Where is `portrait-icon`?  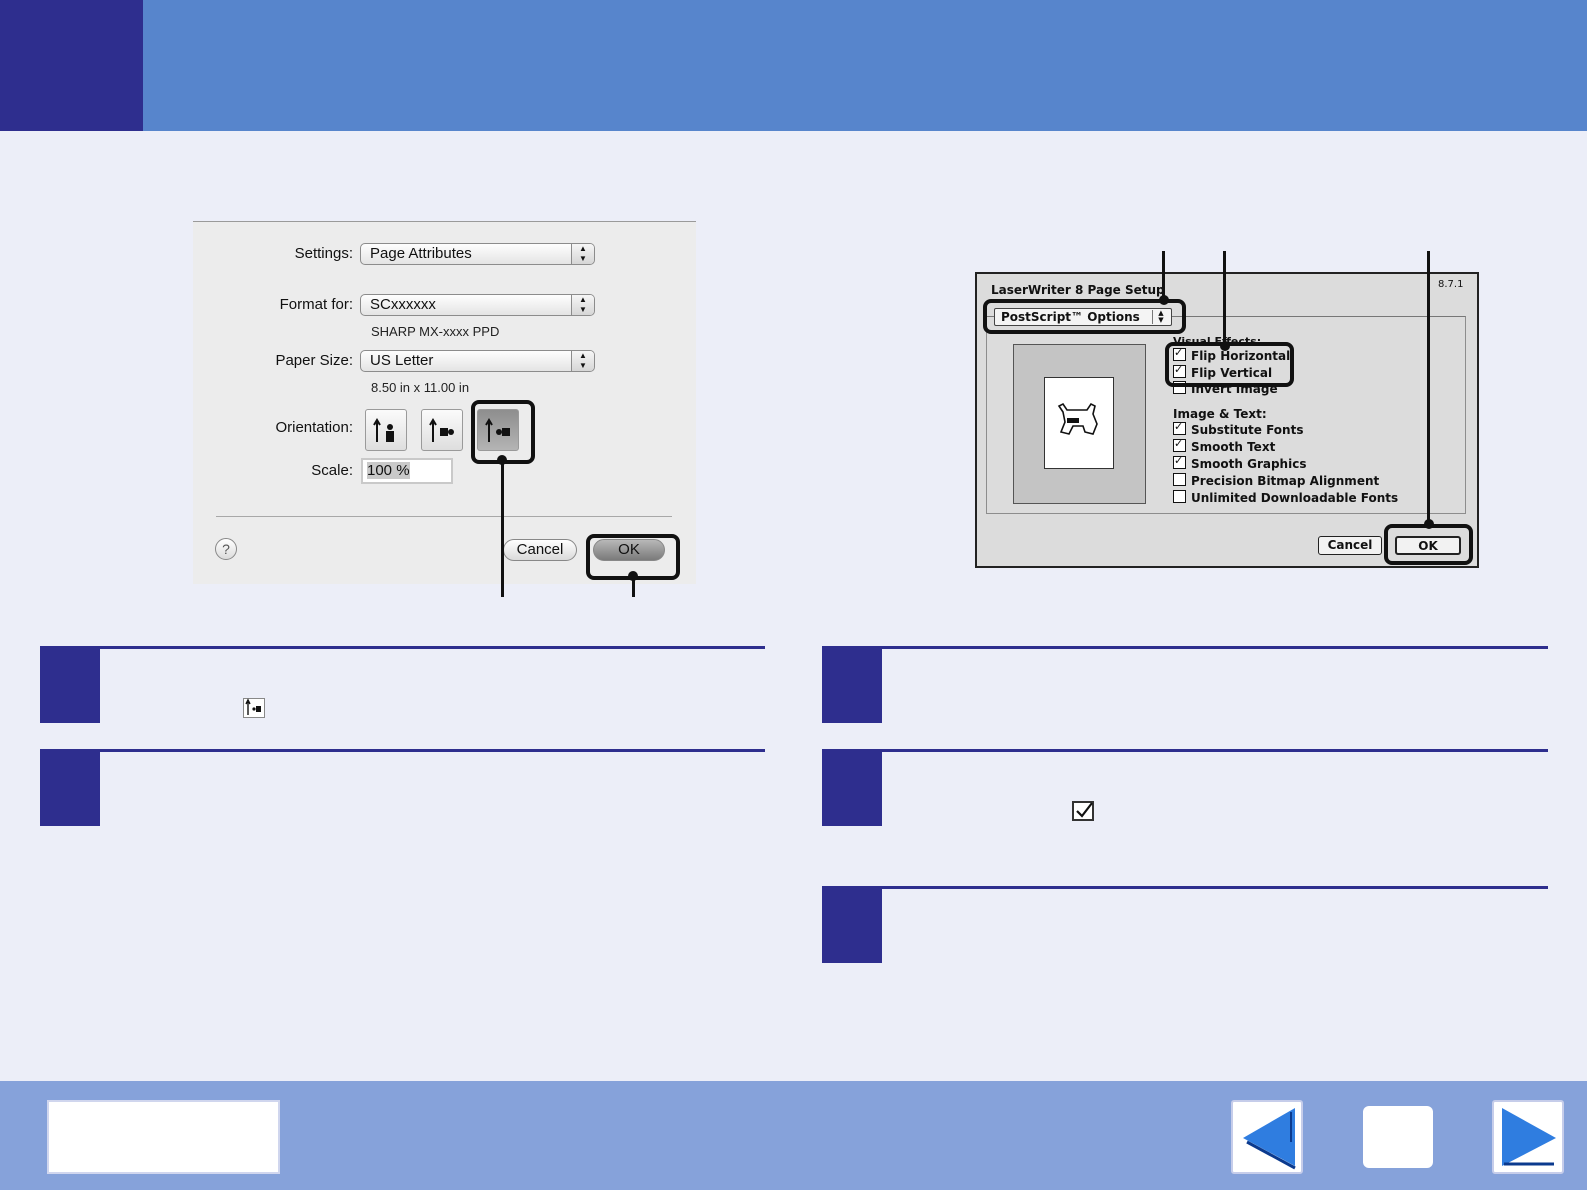
portrait-icon is located at coordinates (383, 430).